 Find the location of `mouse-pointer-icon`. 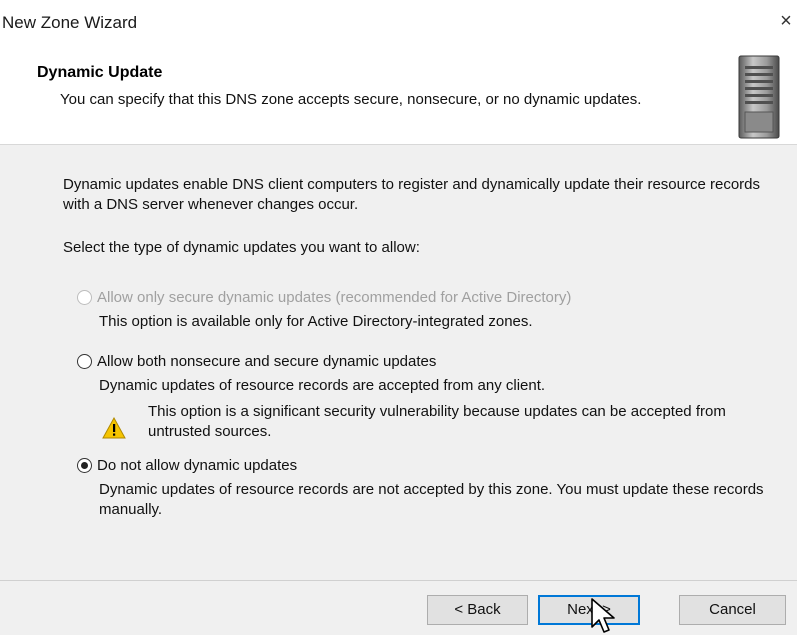

mouse-pointer-icon is located at coordinates (603, 615).